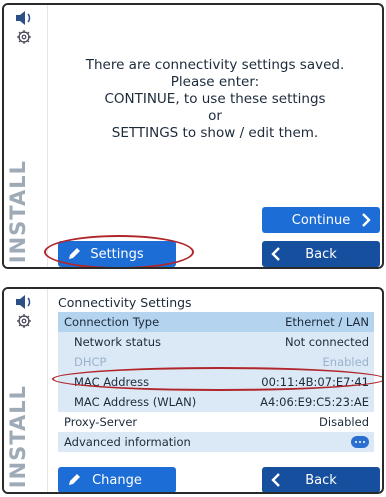  What do you see at coordinates (101, 422) in the screenshot?
I see `row-label: Proxy-Server` at bounding box center [101, 422].